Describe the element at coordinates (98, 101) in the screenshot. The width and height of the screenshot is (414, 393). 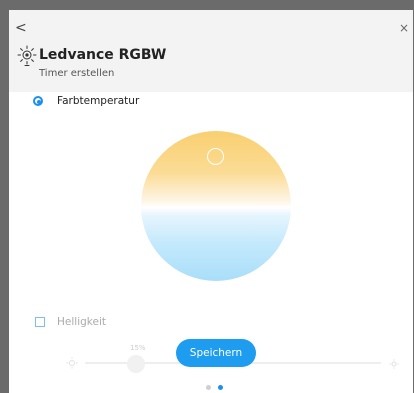
I see `color-temperature-label: Farbtemperatur` at that location.